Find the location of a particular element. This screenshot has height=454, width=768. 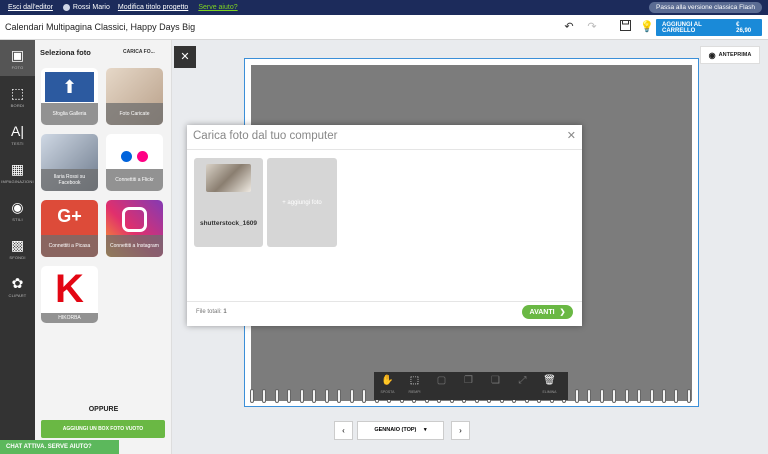

next-label: AVANTI is located at coordinates (542, 312).